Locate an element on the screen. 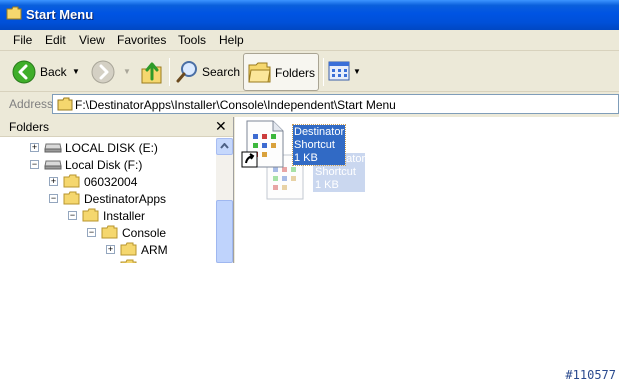 The width and height of the screenshot is (619, 384). back-button: Back ▼ is located at coordinates (45, 72).